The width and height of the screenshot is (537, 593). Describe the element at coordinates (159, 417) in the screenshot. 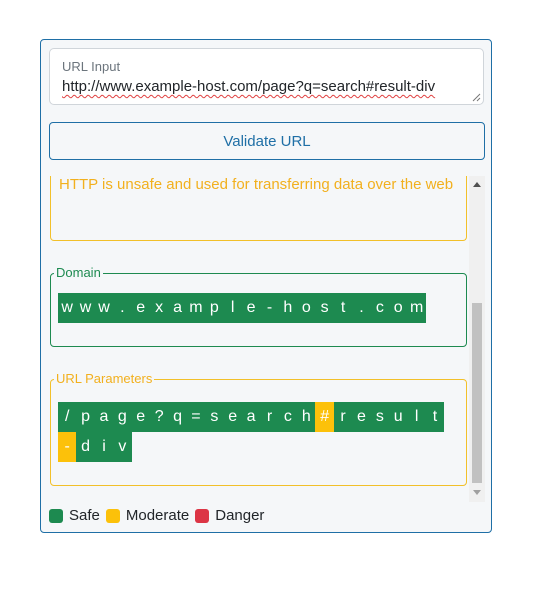

I see `char-chip: ?` at that location.